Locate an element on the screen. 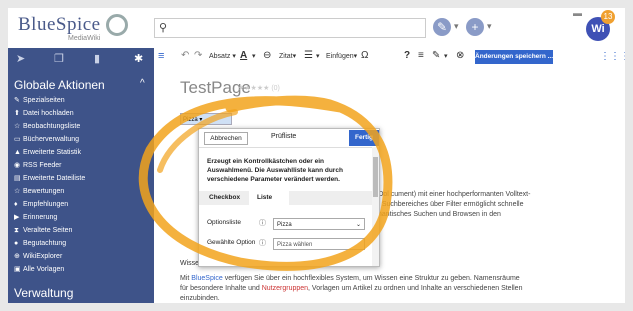 Image resolution: width=633 pixels, height=311 pixels. edit-menu-button: ✎ is located at coordinates (442, 27).